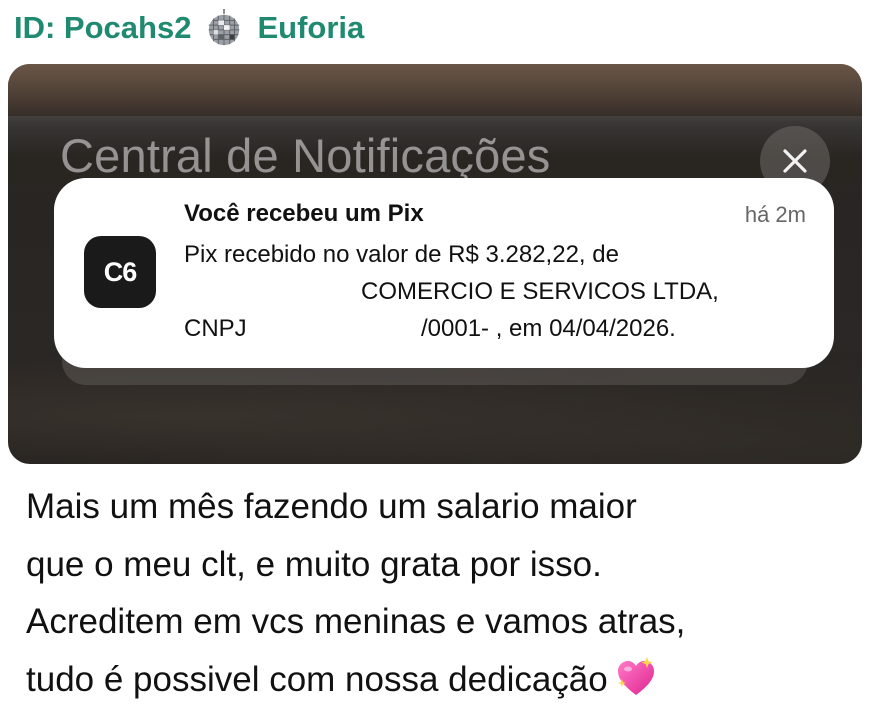 The image size is (872, 719). Describe the element at coordinates (120, 272) in the screenshot. I see `c6-bank-app-icon: C6` at that location.